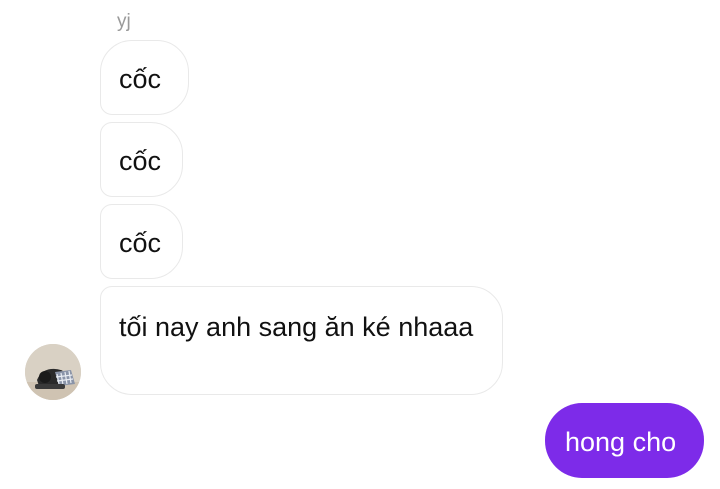  I want to click on sender-avatar, so click(53, 372).